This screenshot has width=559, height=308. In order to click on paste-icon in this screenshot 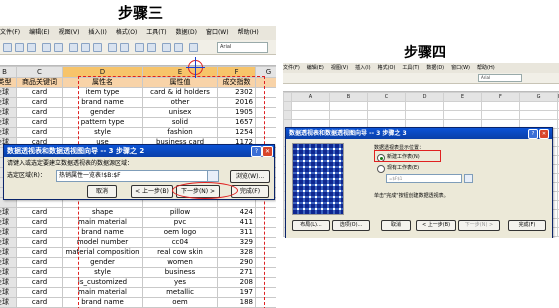, I will do `click(97, 47)`.